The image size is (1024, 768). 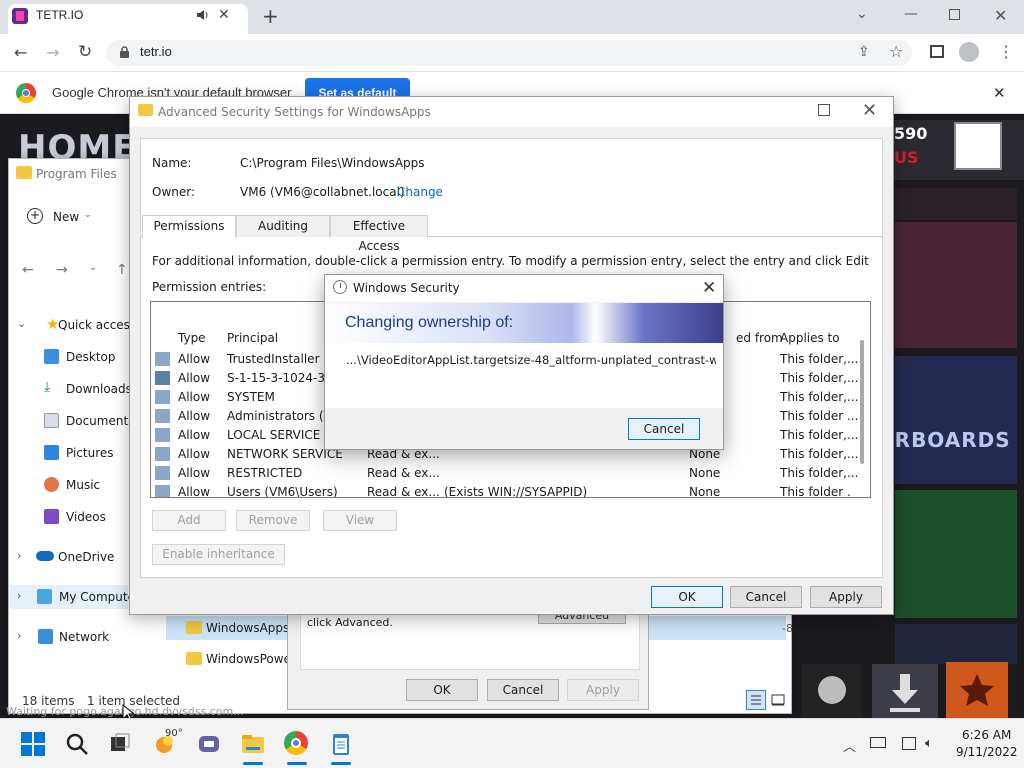 I want to click on keyboard-icon, so click(x=878, y=742).